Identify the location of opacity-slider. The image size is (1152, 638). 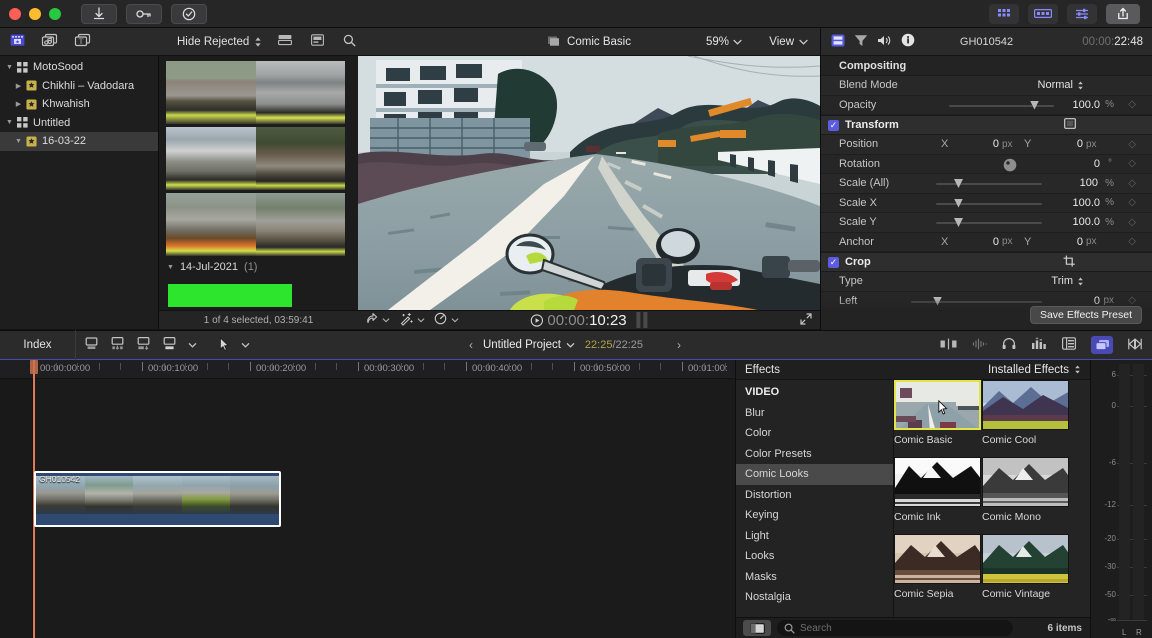
(1001, 105).